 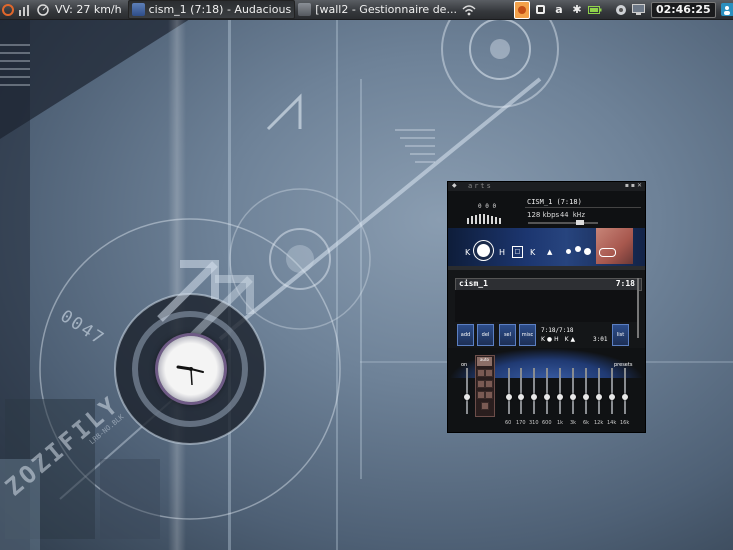 What do you see at coordinates (546, 186) in the screenshot?
I see `player-titlebar: ◆ arts ▪ ▪ ✕` at bounding box center [546, 186].